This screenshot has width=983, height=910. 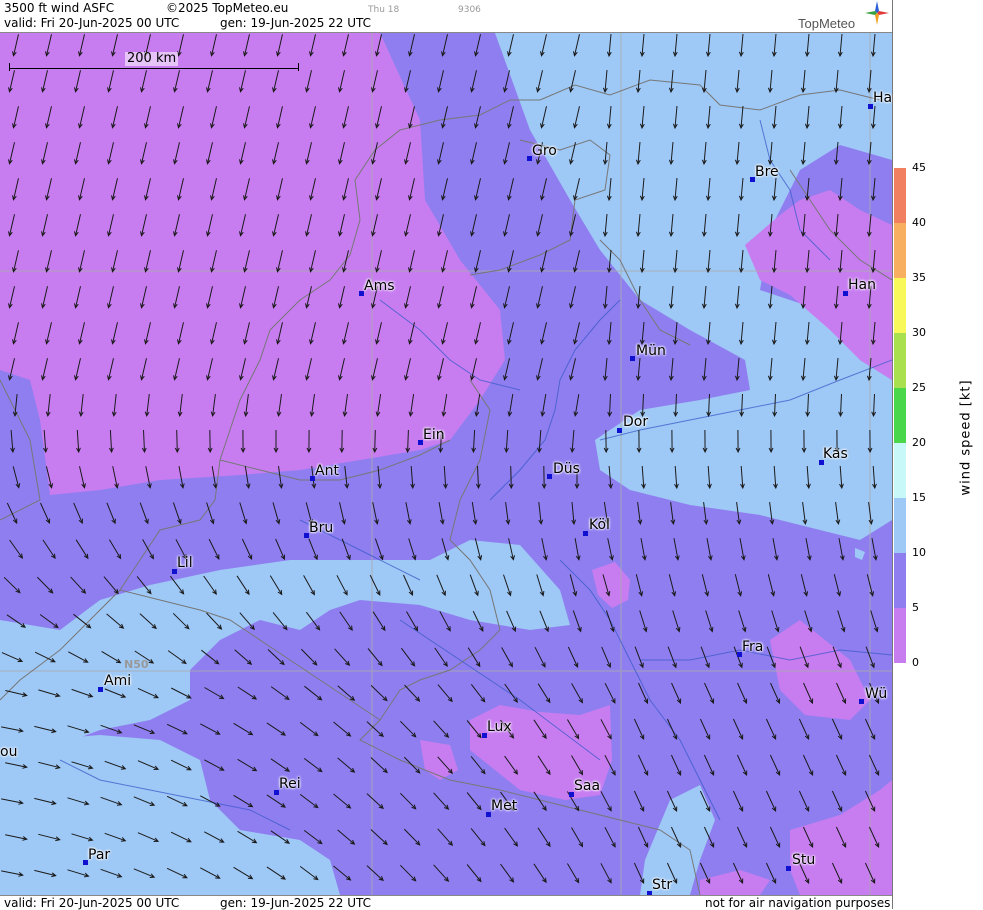 What do you see at coordinates (154, 67) in the screenshot?
I see `scale-bar` at bounding box center [154, 67].